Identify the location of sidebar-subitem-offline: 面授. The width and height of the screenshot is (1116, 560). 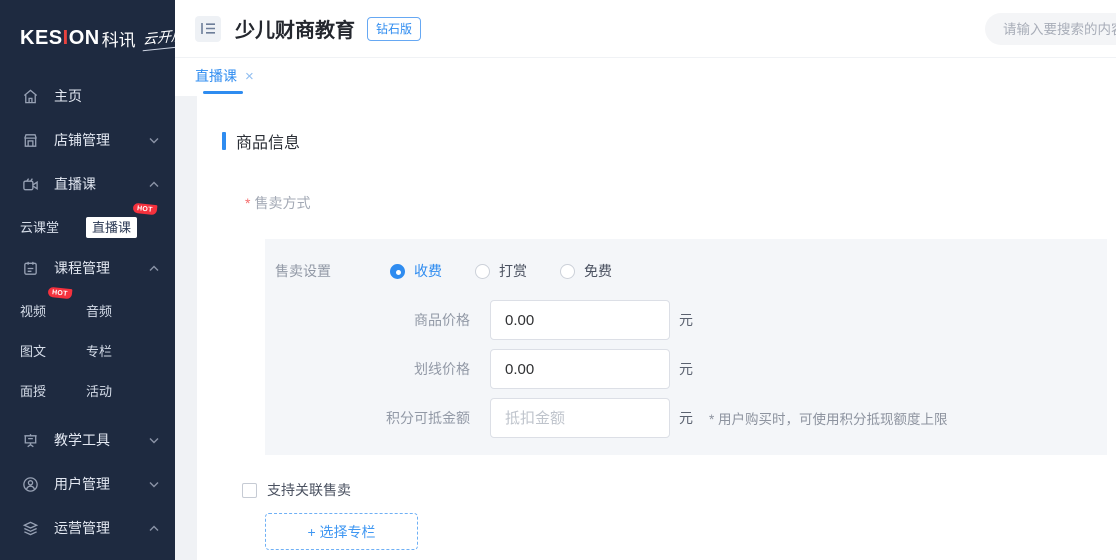
(53, 390).